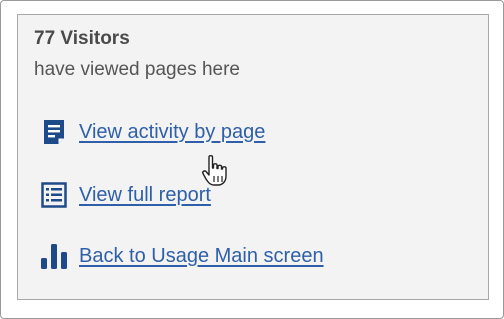 This screenshot has height=319, width=504. What do you see at coordinates (82, 38) in the screenshot?
I see `visitor-count: 77 Visitors` at bounding box center [82, 38].